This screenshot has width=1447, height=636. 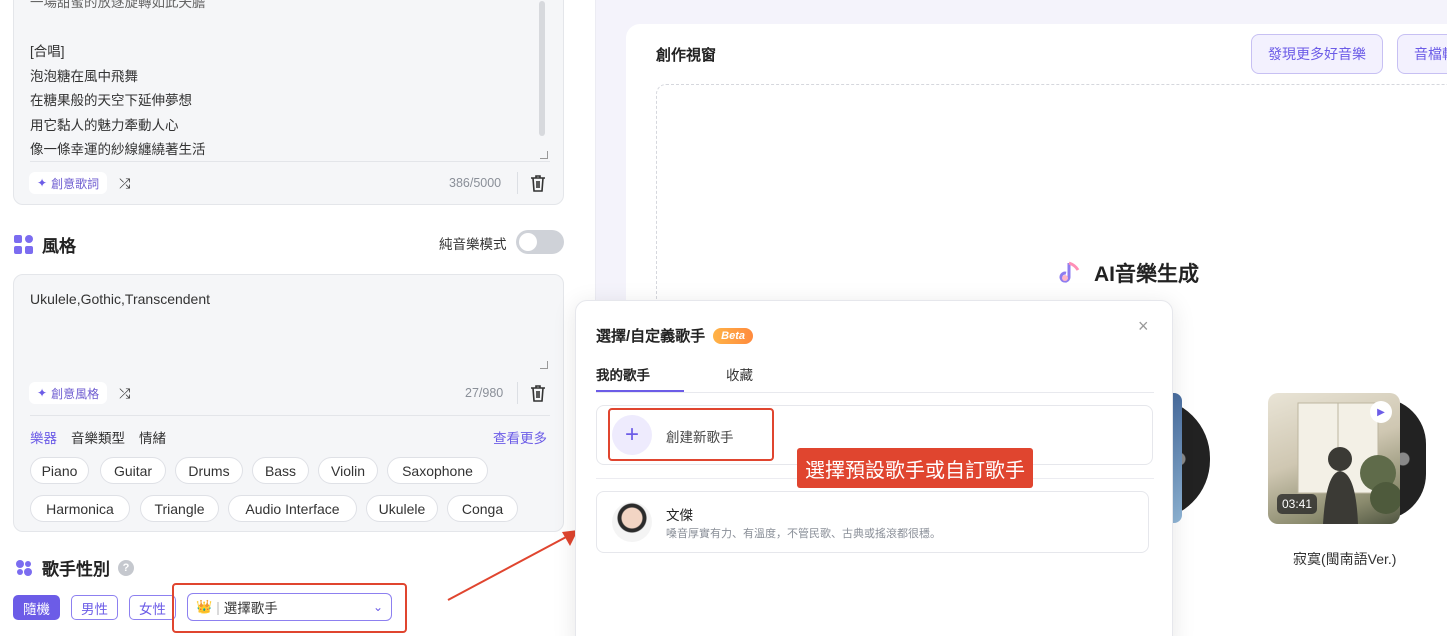 What do you see at coordinates (75, 393) in the screenshot?
I see `creative-style-label: 創意風格` at bounding box center [75, 393].